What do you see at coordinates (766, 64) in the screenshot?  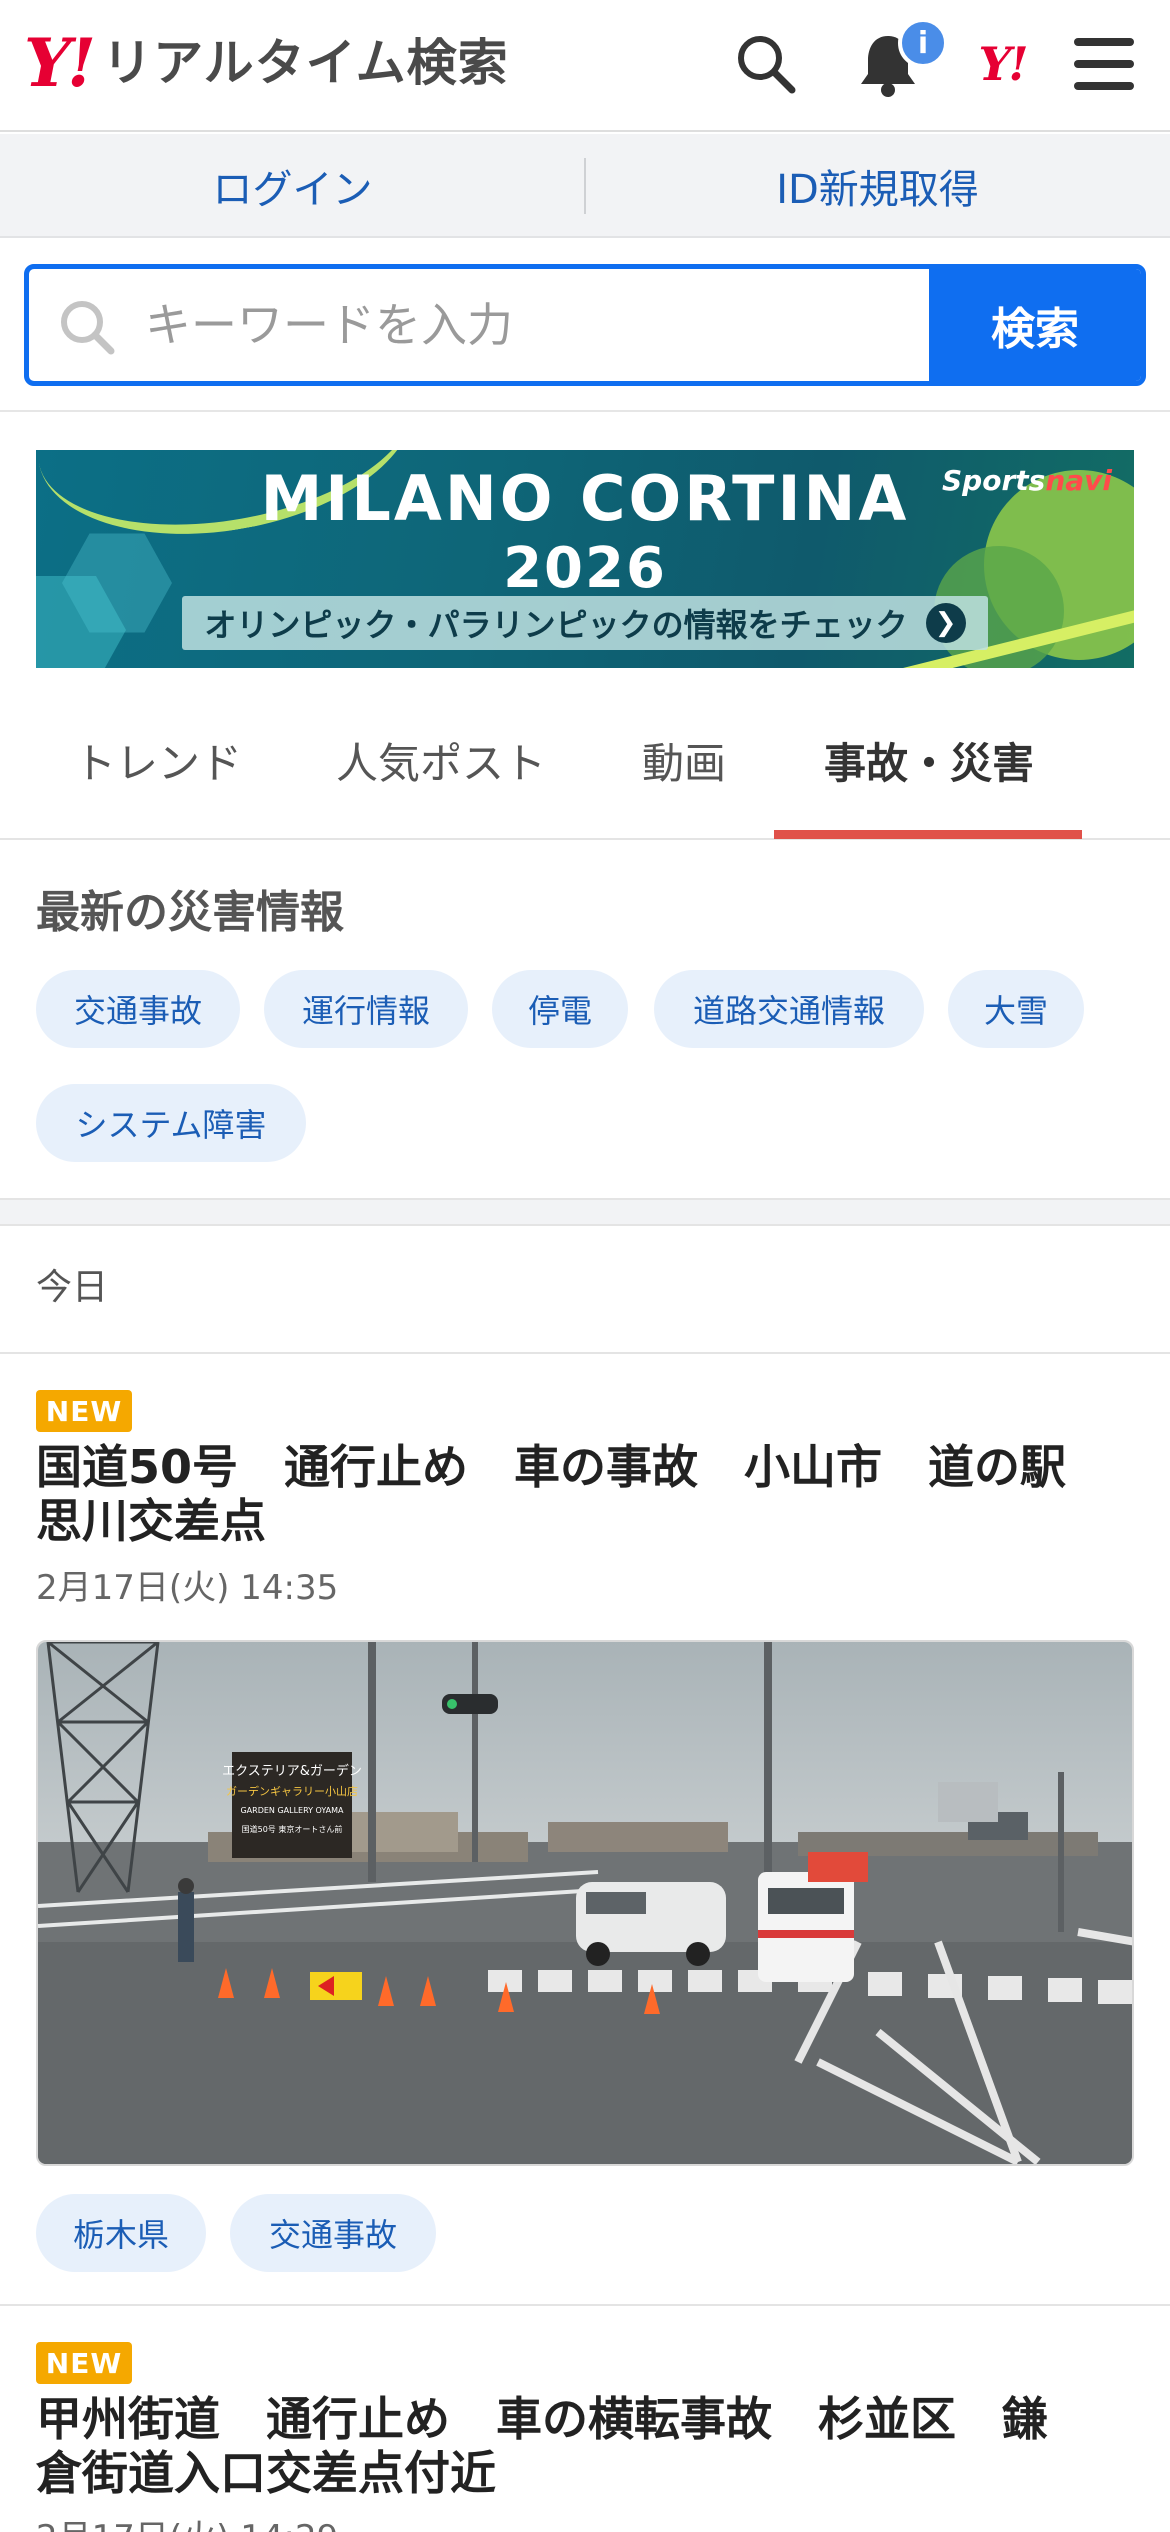 I see `search-icon` at bounding box center [766, 64].